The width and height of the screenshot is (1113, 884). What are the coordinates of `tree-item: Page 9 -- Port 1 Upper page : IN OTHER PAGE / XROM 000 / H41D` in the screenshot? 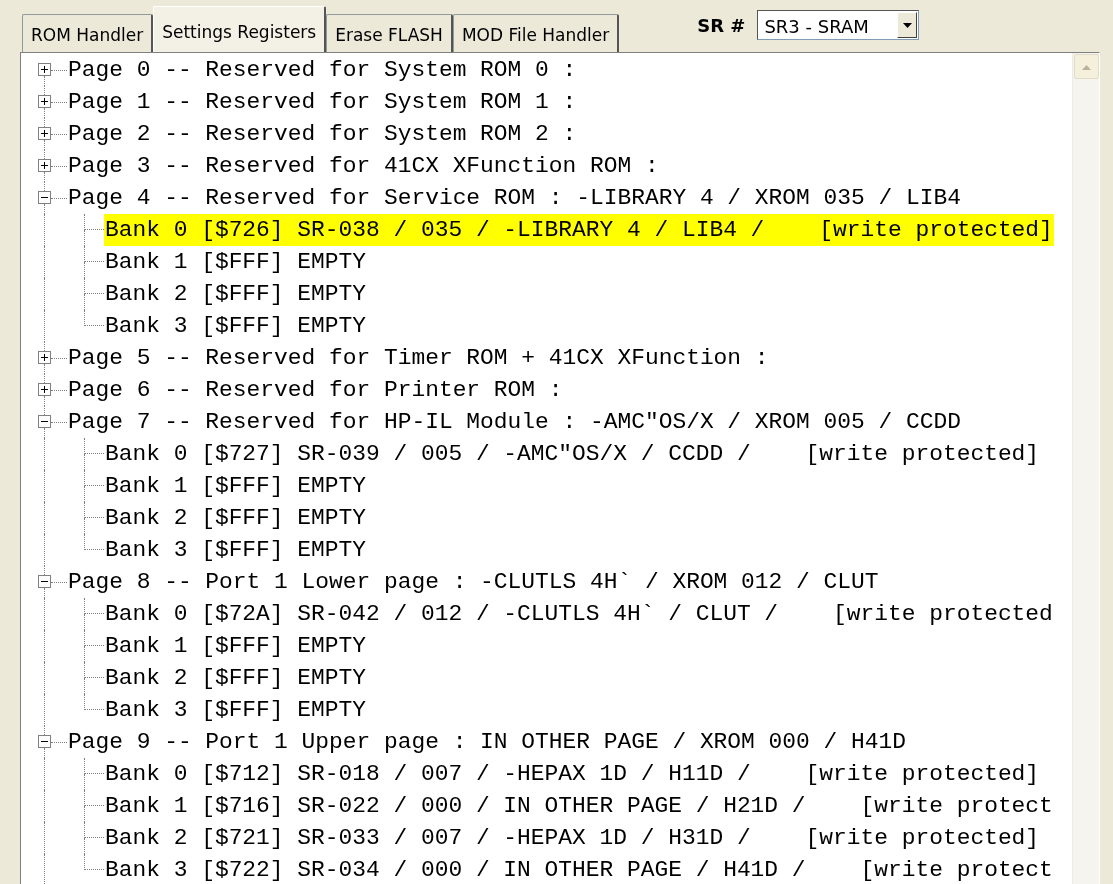 It's located at (487, 742).